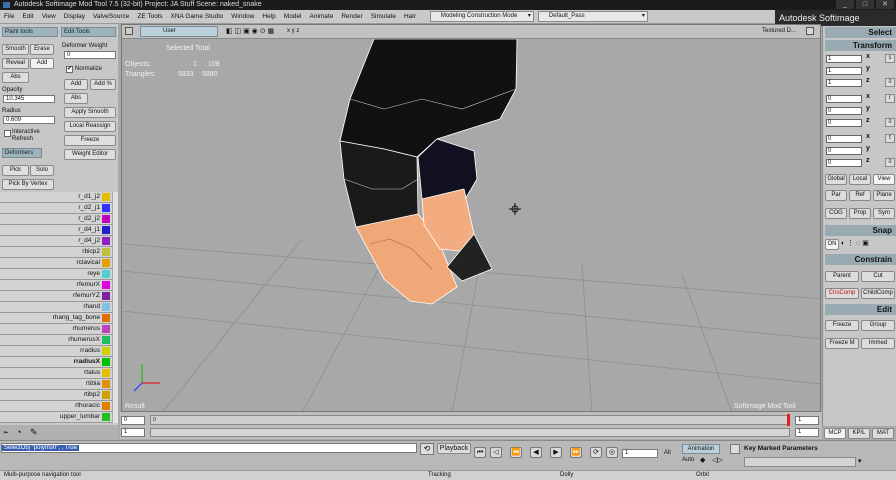 The width and height of the screenshot is (896, 480). Describe the element at coordinates (179, 31) in the screenshot. I see `camera-selector: User` at that location.